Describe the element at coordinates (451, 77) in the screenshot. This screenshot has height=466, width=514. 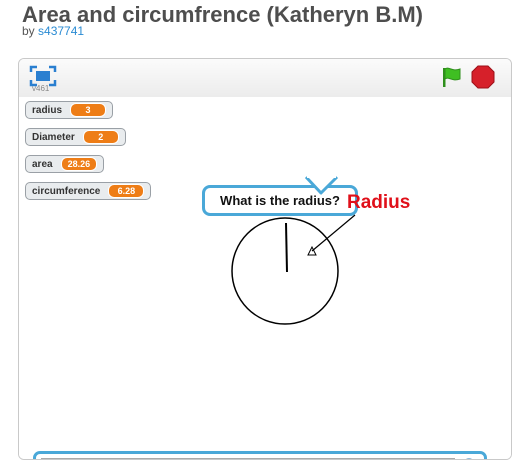
I see `green-flag-icon` at that location.